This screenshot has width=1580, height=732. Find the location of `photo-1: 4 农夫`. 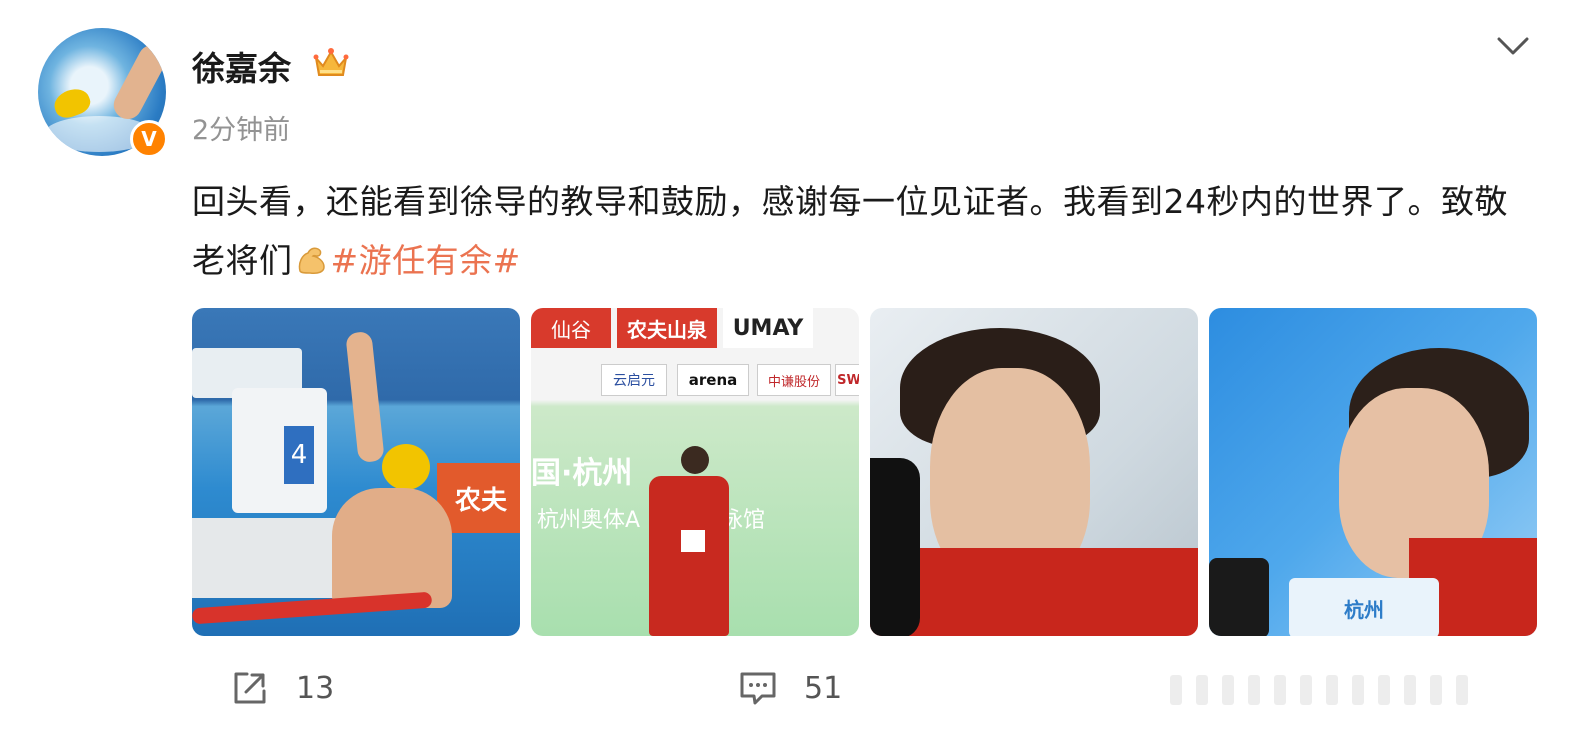

photo-1: 4 农夫 is located at coordinates (356, 472).